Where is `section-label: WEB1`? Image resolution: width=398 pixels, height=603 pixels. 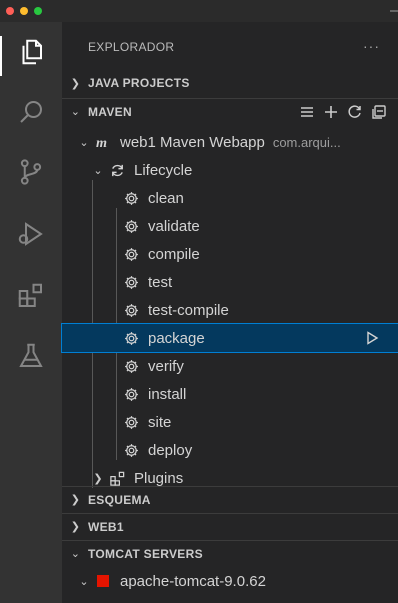 section-label: WEB1 is located at coordinates (106, 526).